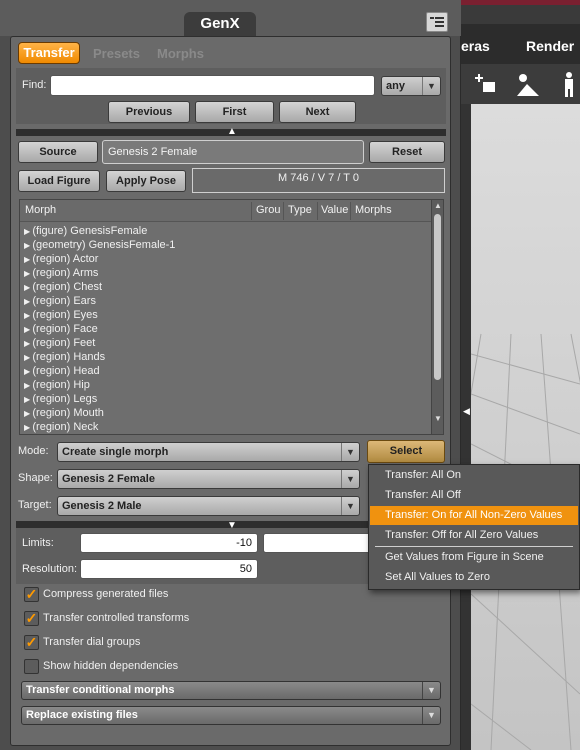 The image size is (580, 750). What do you see at coordinates (64, 413) in the screenshot?
I see `table-row: ▶ (region) Mouth` at bounding box center [64, 413].